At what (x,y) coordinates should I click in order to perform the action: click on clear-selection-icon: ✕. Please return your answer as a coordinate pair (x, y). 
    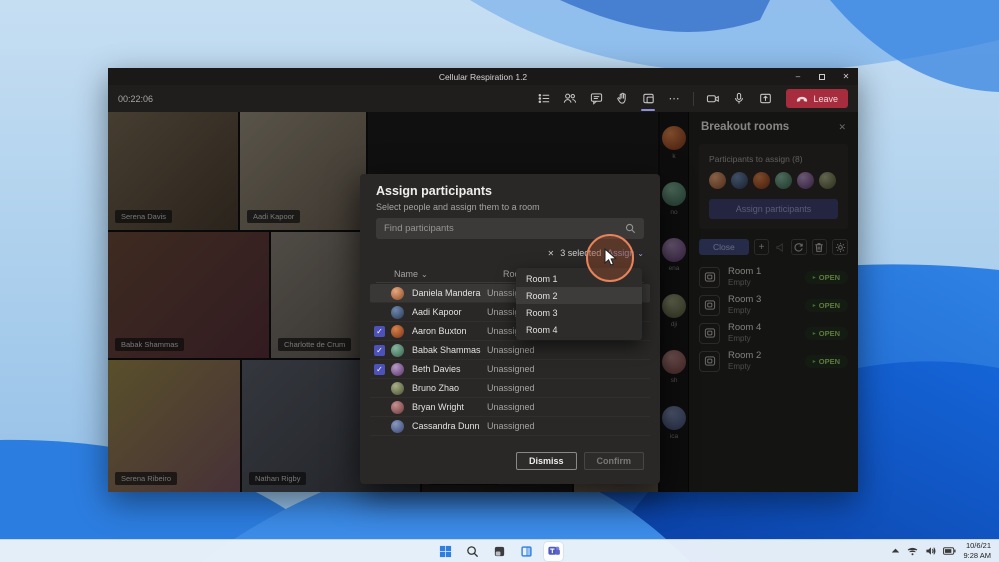
    Looking at the image, I should click on (551, 253).